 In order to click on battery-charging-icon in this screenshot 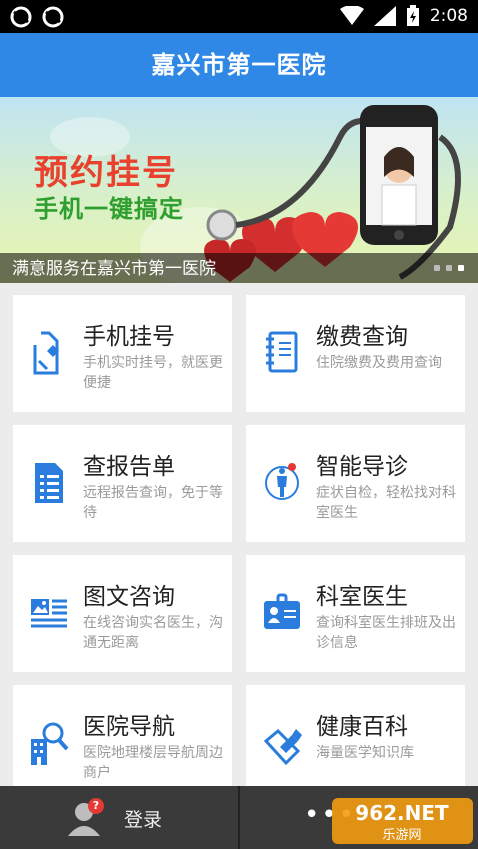, I will do `click(412, 15)`.